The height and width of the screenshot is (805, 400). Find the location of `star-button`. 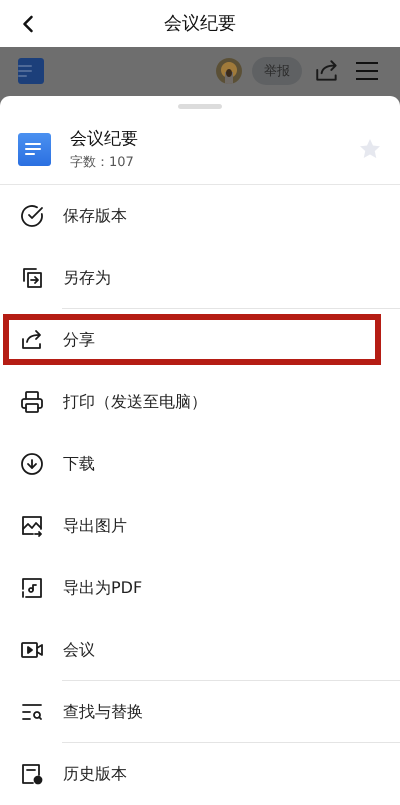

star-button is located at coordinates (370, 149).